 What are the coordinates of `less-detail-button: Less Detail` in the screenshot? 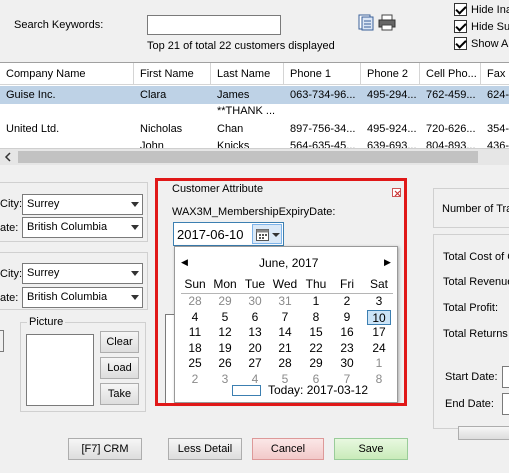 It's located at (205, 449).